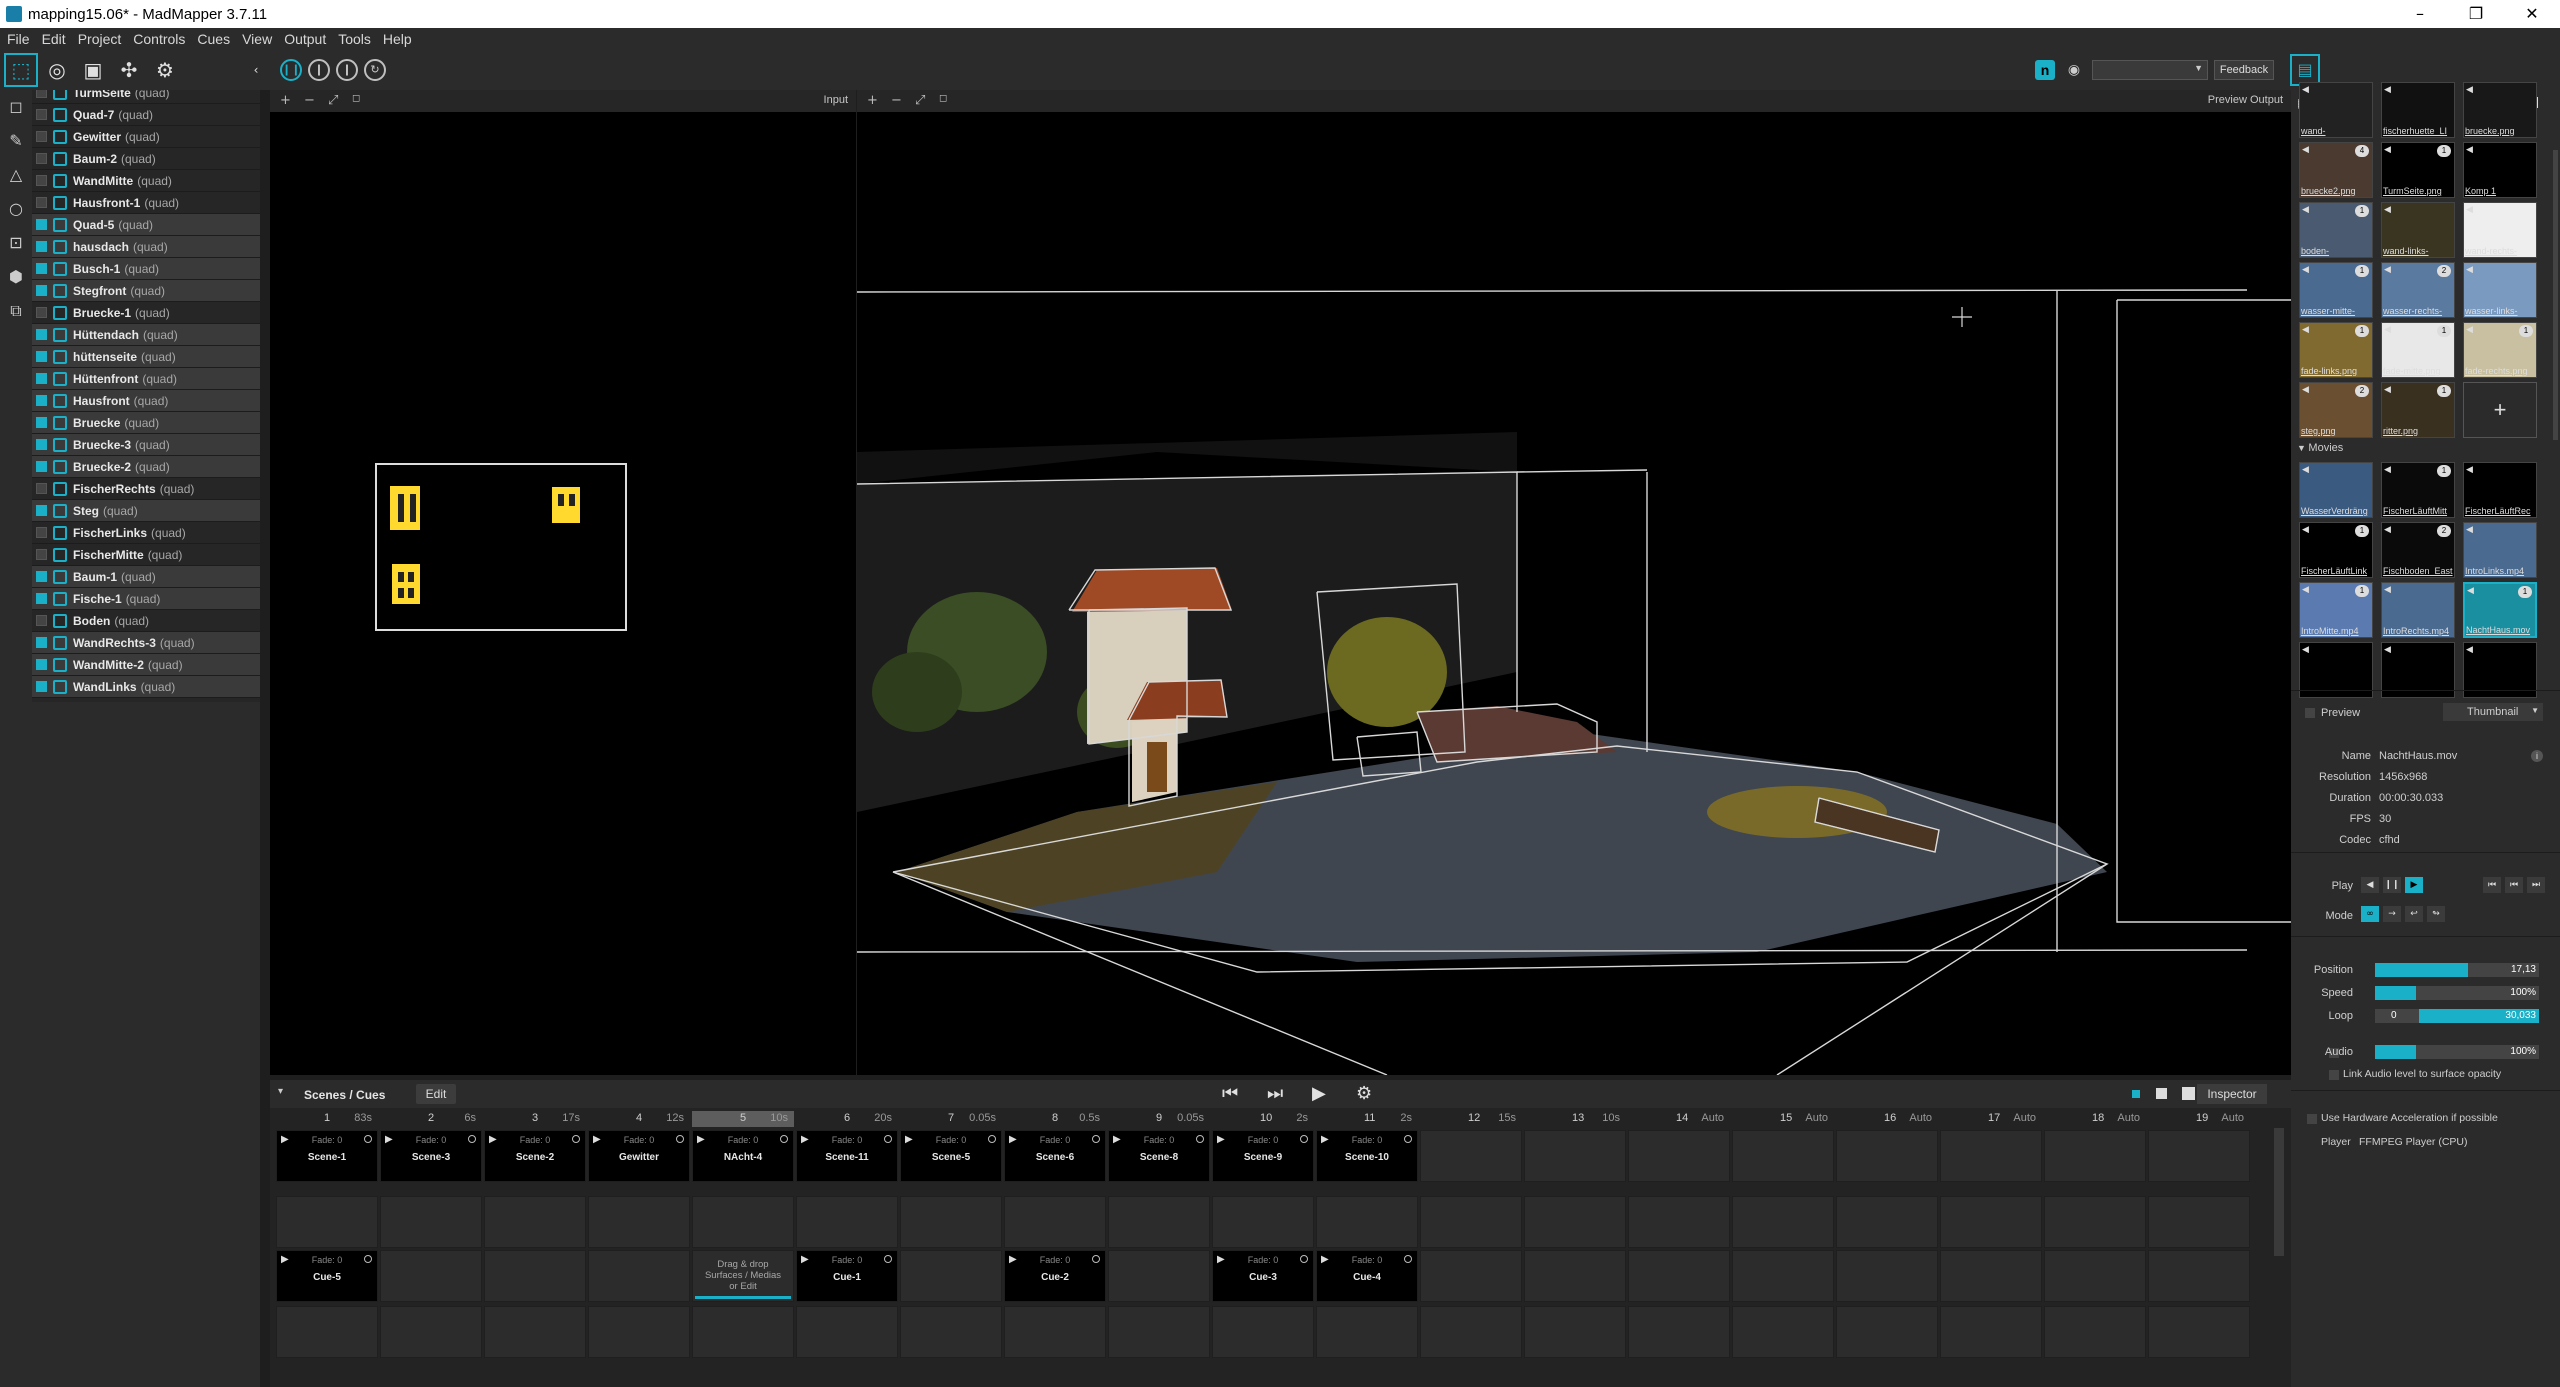 Image resolution: width=2560 pixels, height=1387 pixels. I want to click on media-thumbnail: ◀ 1 ritter.png, so click(2418, 410).